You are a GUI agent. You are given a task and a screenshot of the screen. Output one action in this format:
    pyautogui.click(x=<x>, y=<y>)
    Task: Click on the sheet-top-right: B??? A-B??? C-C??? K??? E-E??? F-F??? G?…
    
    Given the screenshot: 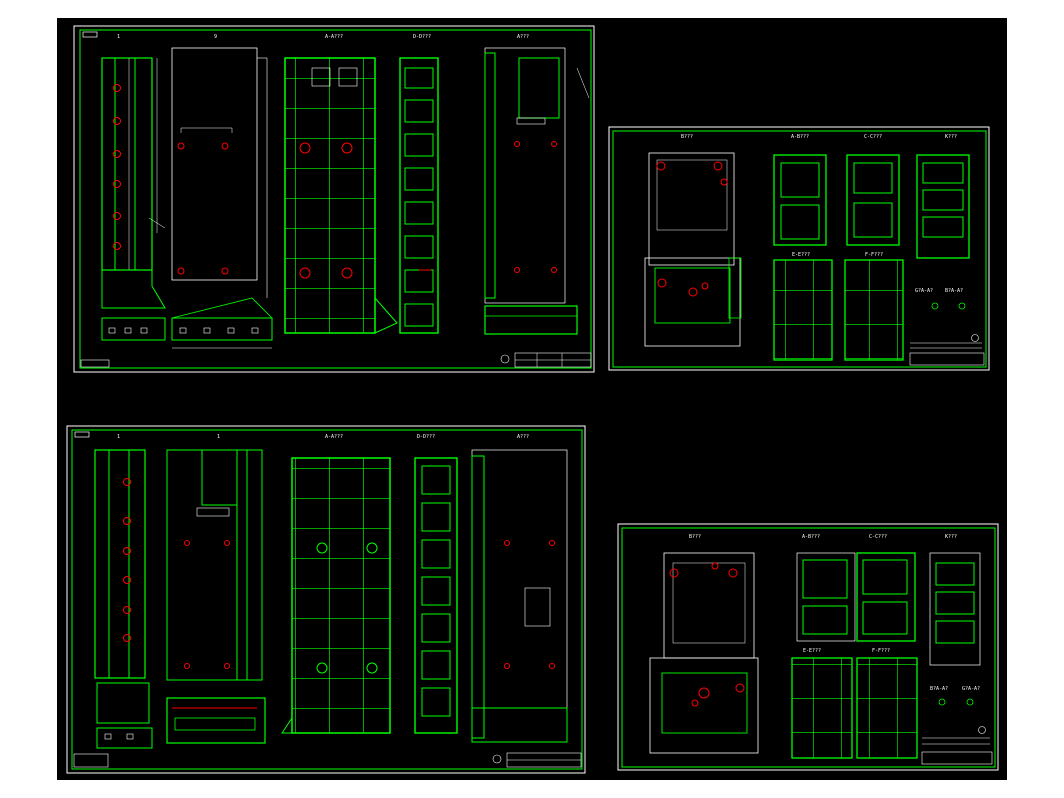 What is the action you would take?
    pyautogui.click(x=799, y=248)
    